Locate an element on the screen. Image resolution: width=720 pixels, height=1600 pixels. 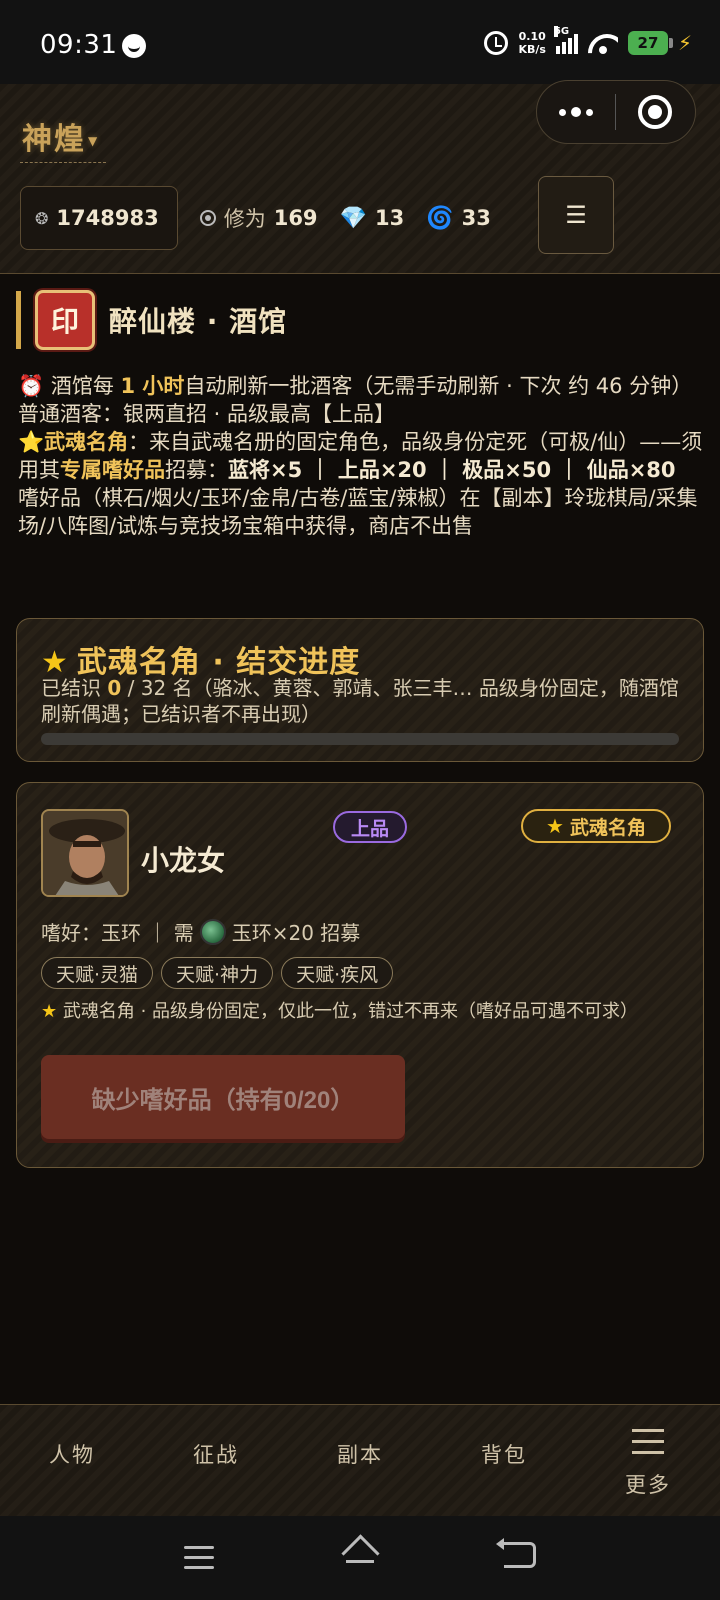
tab-character: 人物 is located at coordinates (72, 1460).